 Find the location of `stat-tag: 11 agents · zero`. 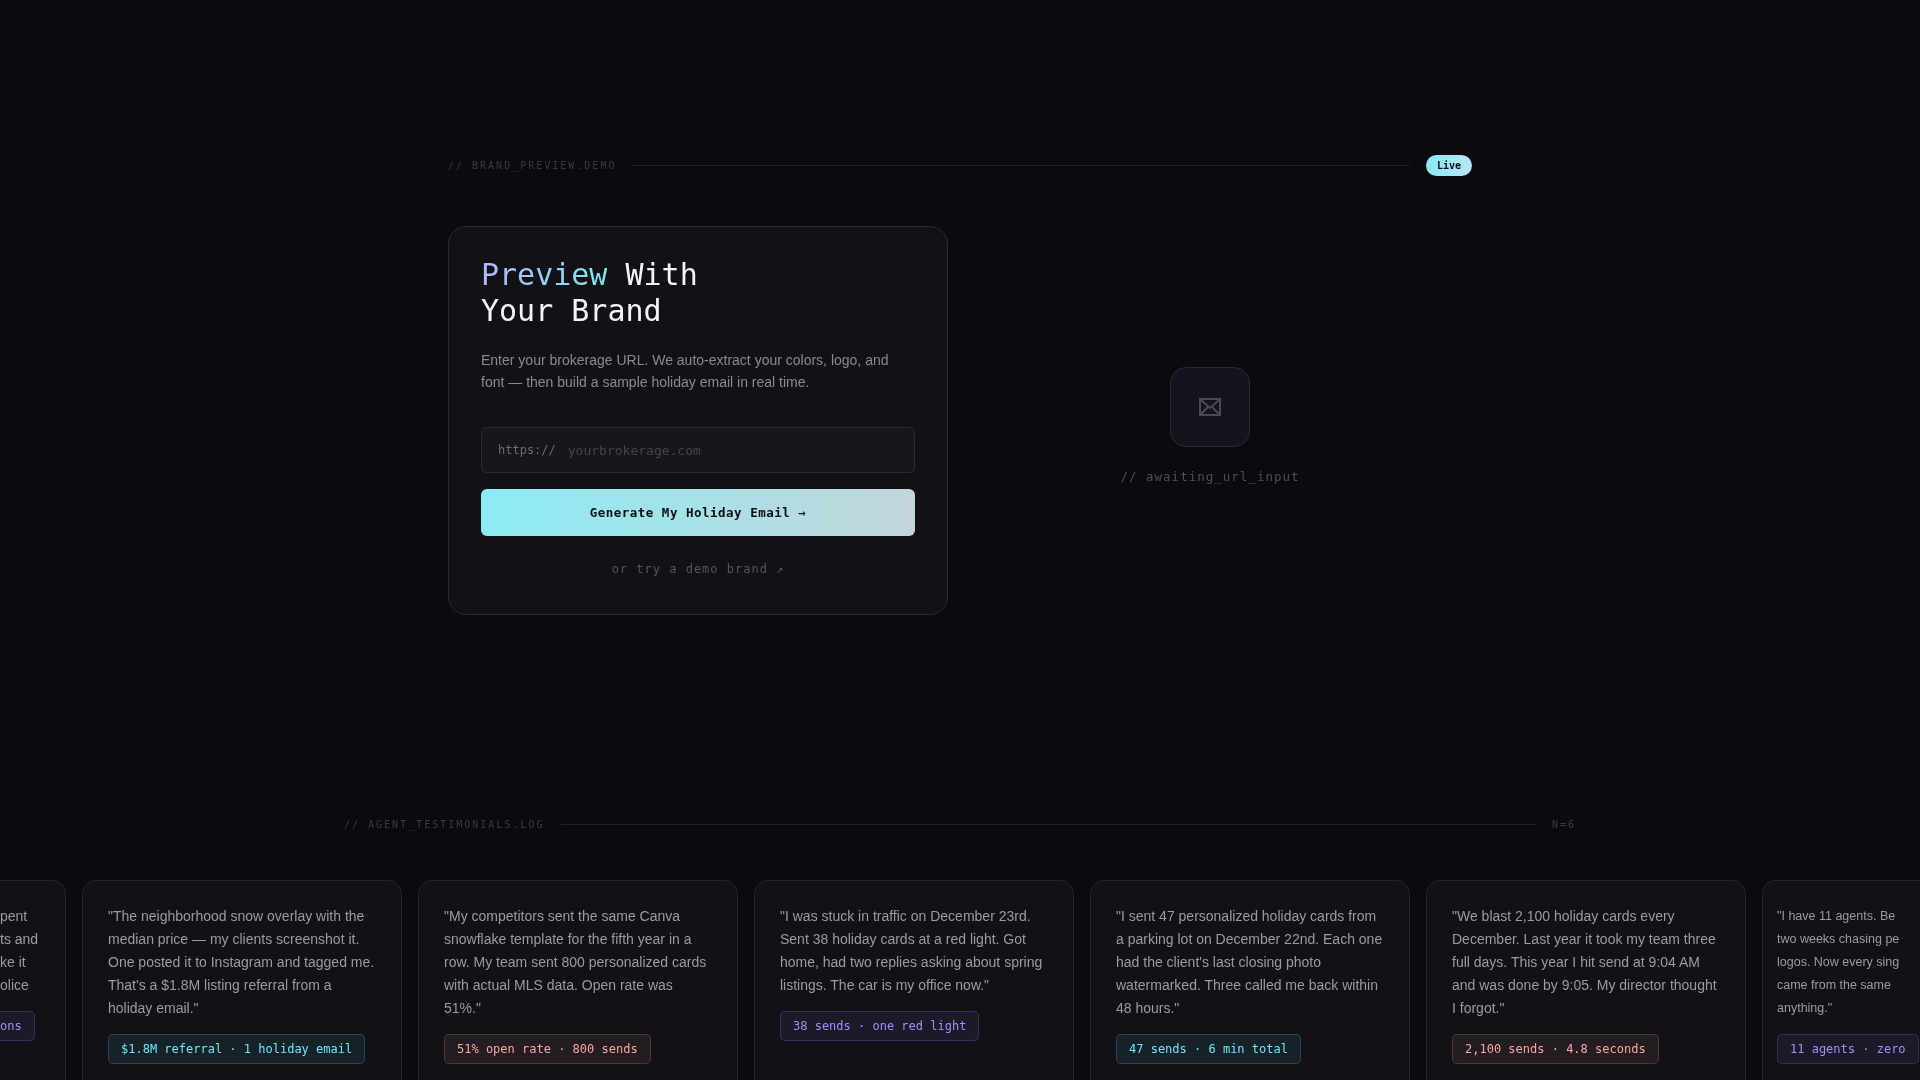

stat-tag: 11 agents · zero is located at coordinates (1848, 1049).